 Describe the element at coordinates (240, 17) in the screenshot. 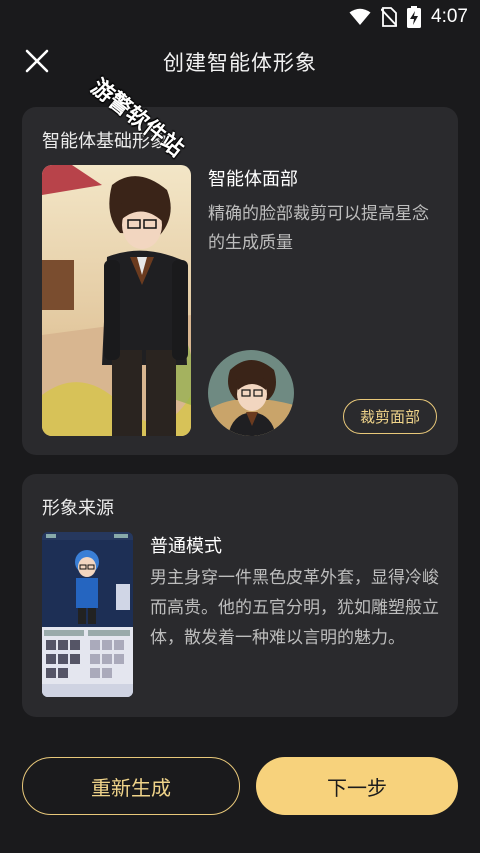

I see `status-bar: 4:07` at that location.